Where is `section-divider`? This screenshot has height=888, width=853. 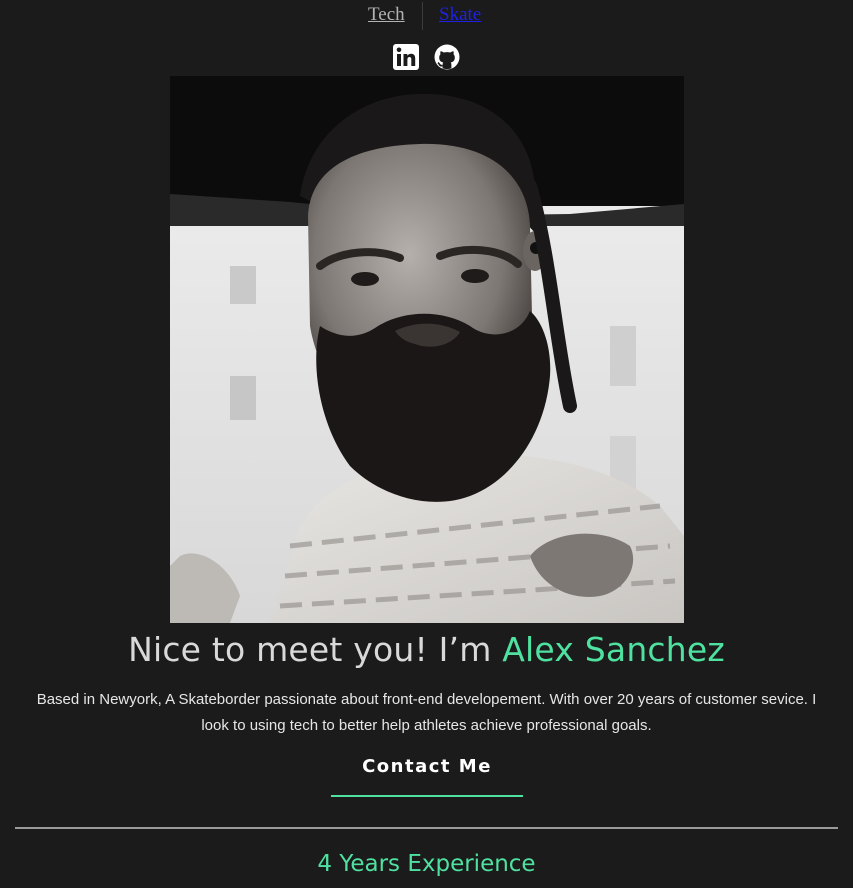
section-divider is located at coordinates (426, 828).